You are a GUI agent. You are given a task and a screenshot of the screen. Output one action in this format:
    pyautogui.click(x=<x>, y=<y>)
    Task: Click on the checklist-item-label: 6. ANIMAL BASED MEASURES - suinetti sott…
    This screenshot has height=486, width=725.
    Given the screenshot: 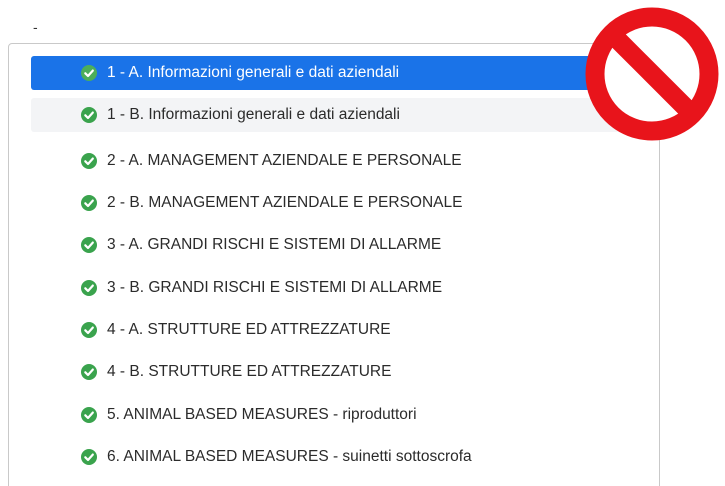 What is the action you would take?
    pyautogui.click(x=289, y=457)
    